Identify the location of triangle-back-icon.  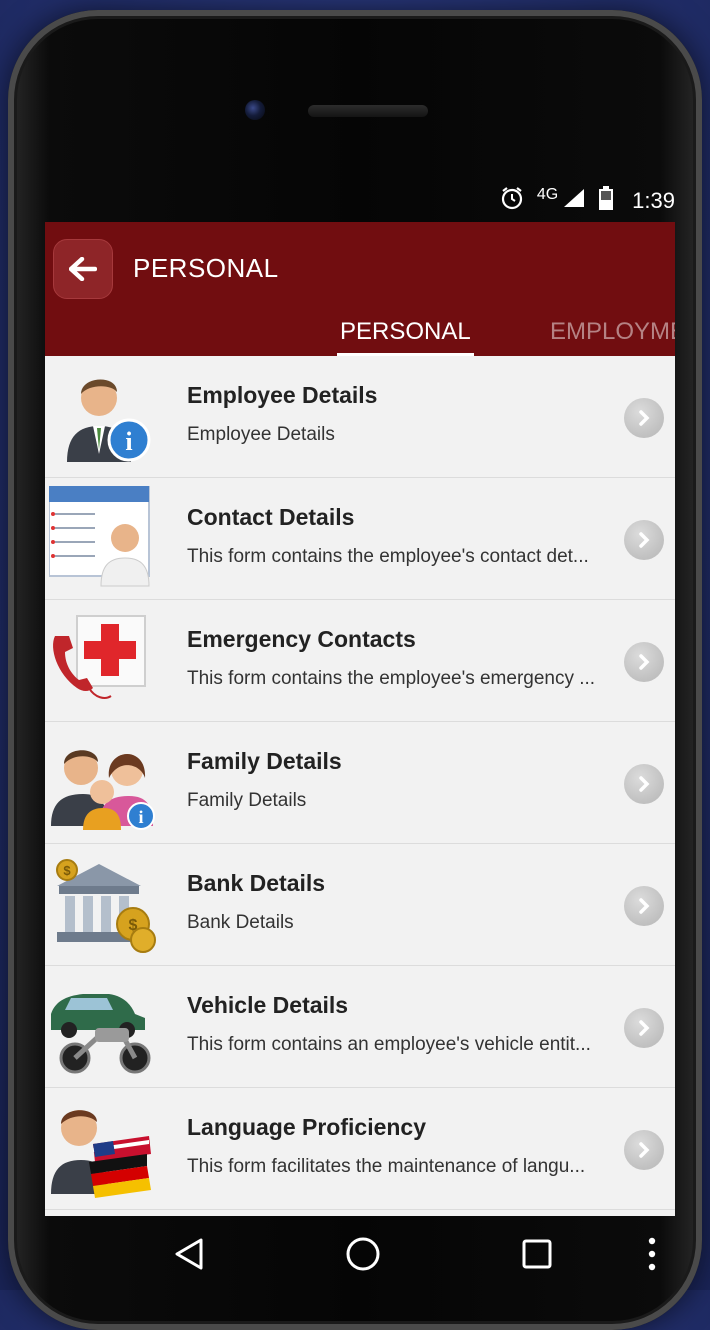
(189, 1254).